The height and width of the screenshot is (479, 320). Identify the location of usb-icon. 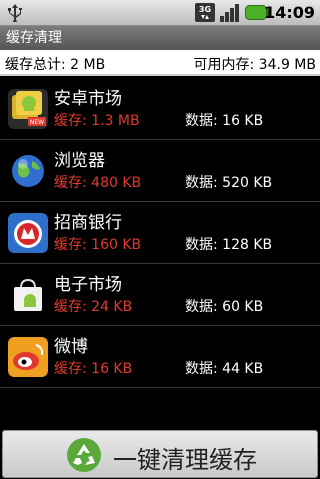
(15, 13).